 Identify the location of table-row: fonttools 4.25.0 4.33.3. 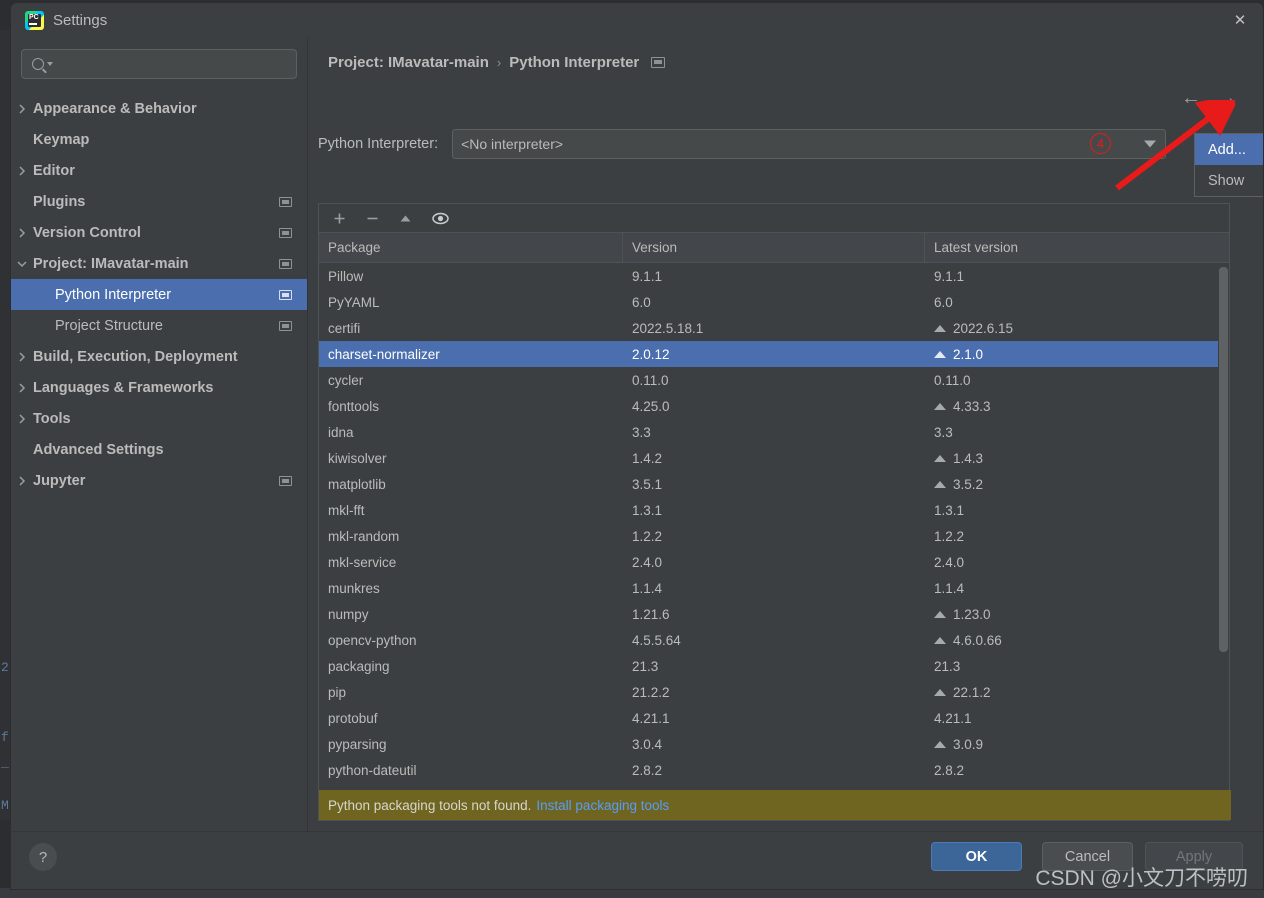
(774, 406).